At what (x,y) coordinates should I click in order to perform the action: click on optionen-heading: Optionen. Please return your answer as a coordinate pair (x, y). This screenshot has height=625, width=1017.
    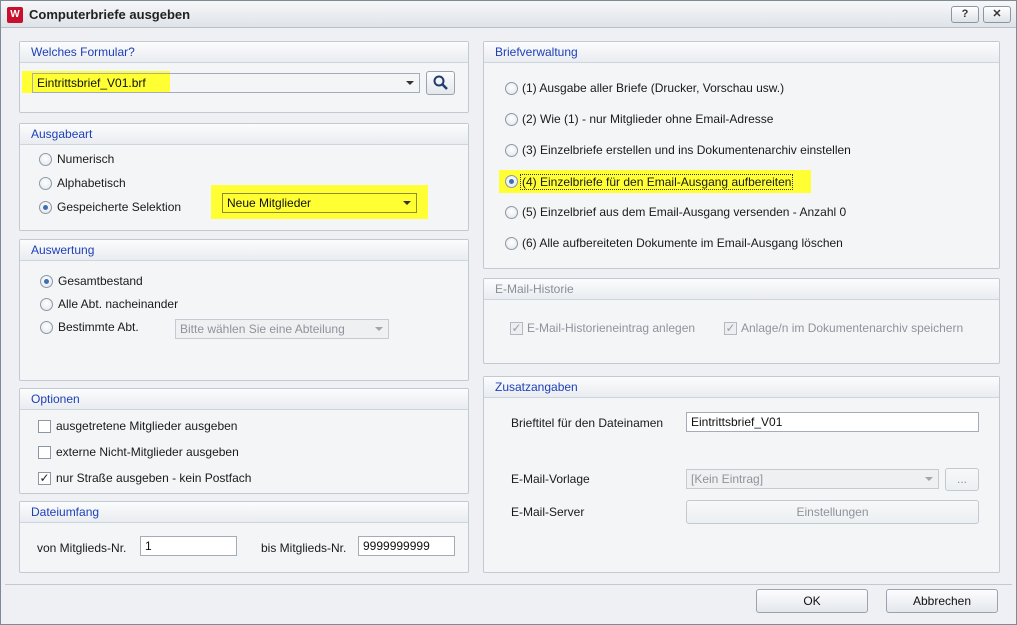
    Looking at the image, I should click on (244, 399).